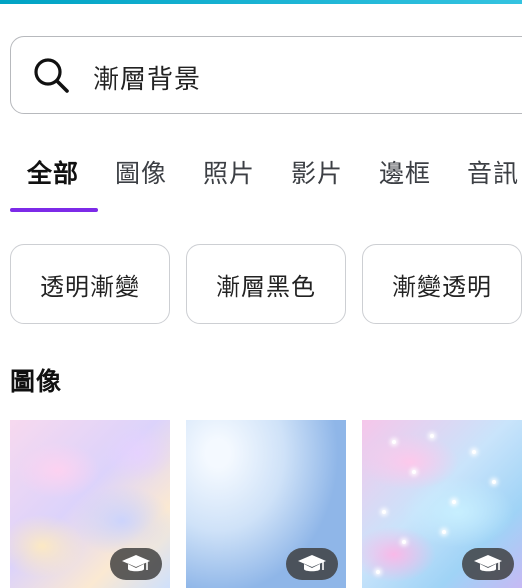  What do you see at coordinates (36, 381) in the screenshot?
I see `section-title: 圖像` at bounding box center [36, 381].